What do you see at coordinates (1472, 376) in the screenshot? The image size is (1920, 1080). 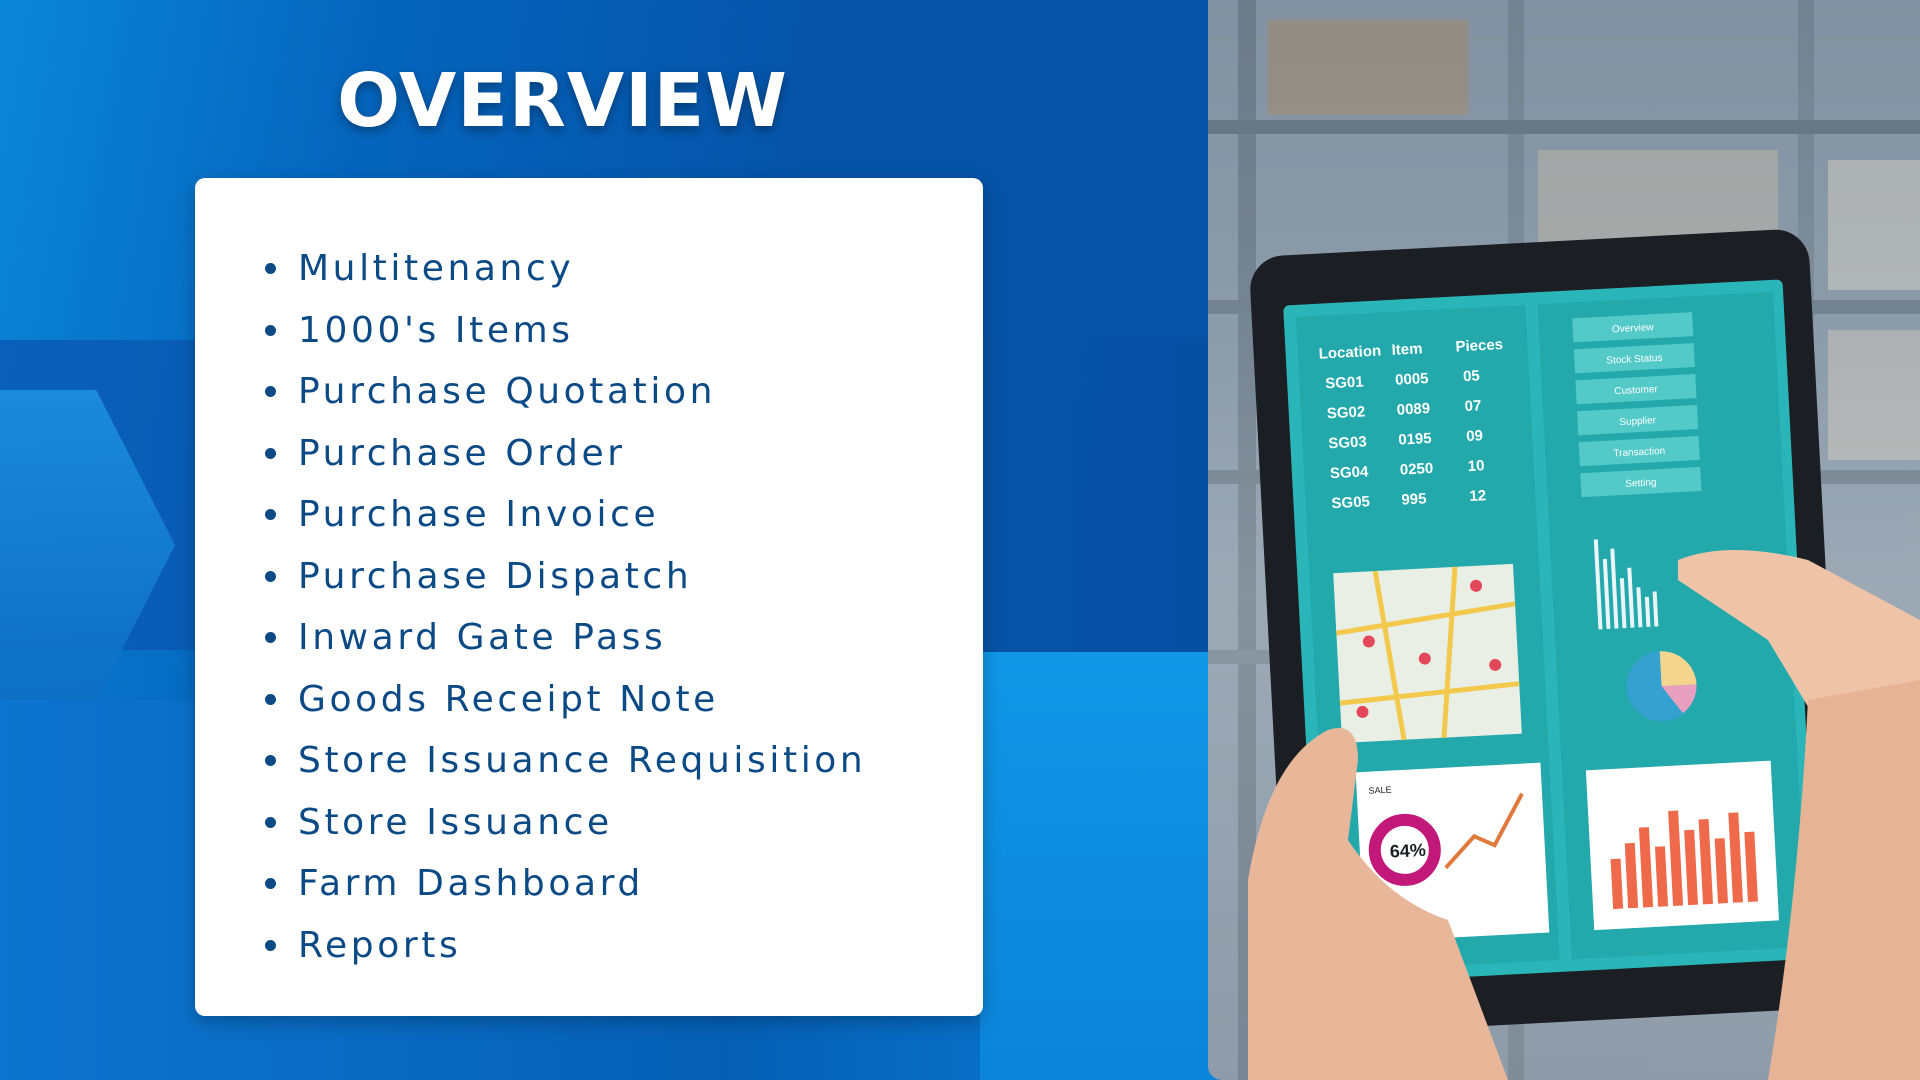 I see `tablet-table-cell: 05` at bounding box center [1472, 376].